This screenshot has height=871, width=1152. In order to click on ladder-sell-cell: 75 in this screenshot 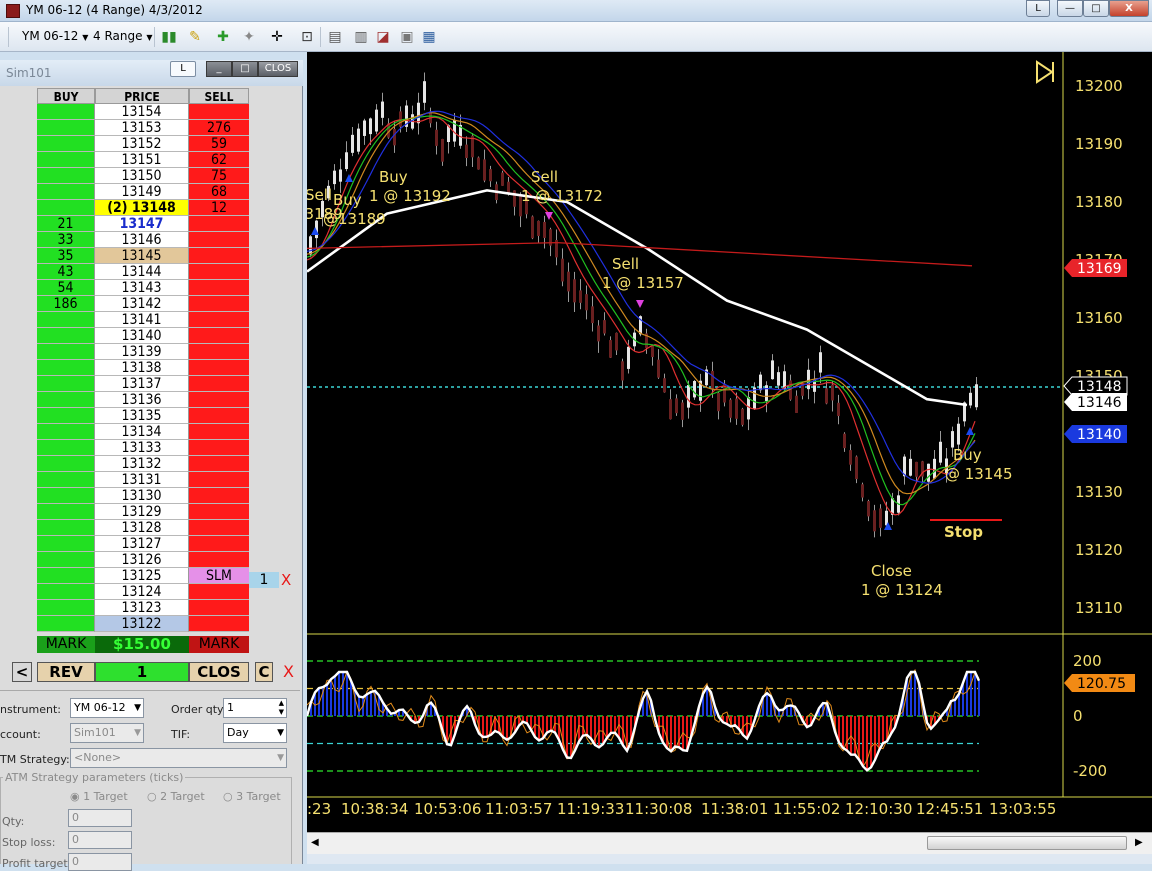, I will do `click(219, 176)`.